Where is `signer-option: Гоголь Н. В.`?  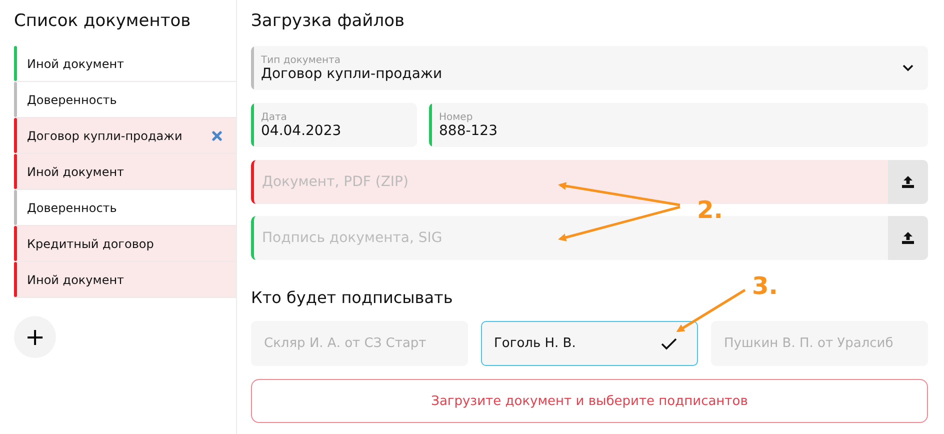
signer-option: Гоголь Н. В. is located at coordinates (589, 343).